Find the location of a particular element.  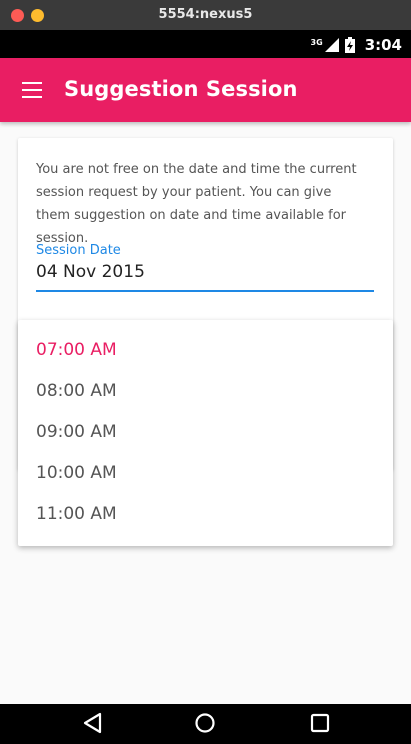

status-time: 3:04 is located at coordinates (383, 45).